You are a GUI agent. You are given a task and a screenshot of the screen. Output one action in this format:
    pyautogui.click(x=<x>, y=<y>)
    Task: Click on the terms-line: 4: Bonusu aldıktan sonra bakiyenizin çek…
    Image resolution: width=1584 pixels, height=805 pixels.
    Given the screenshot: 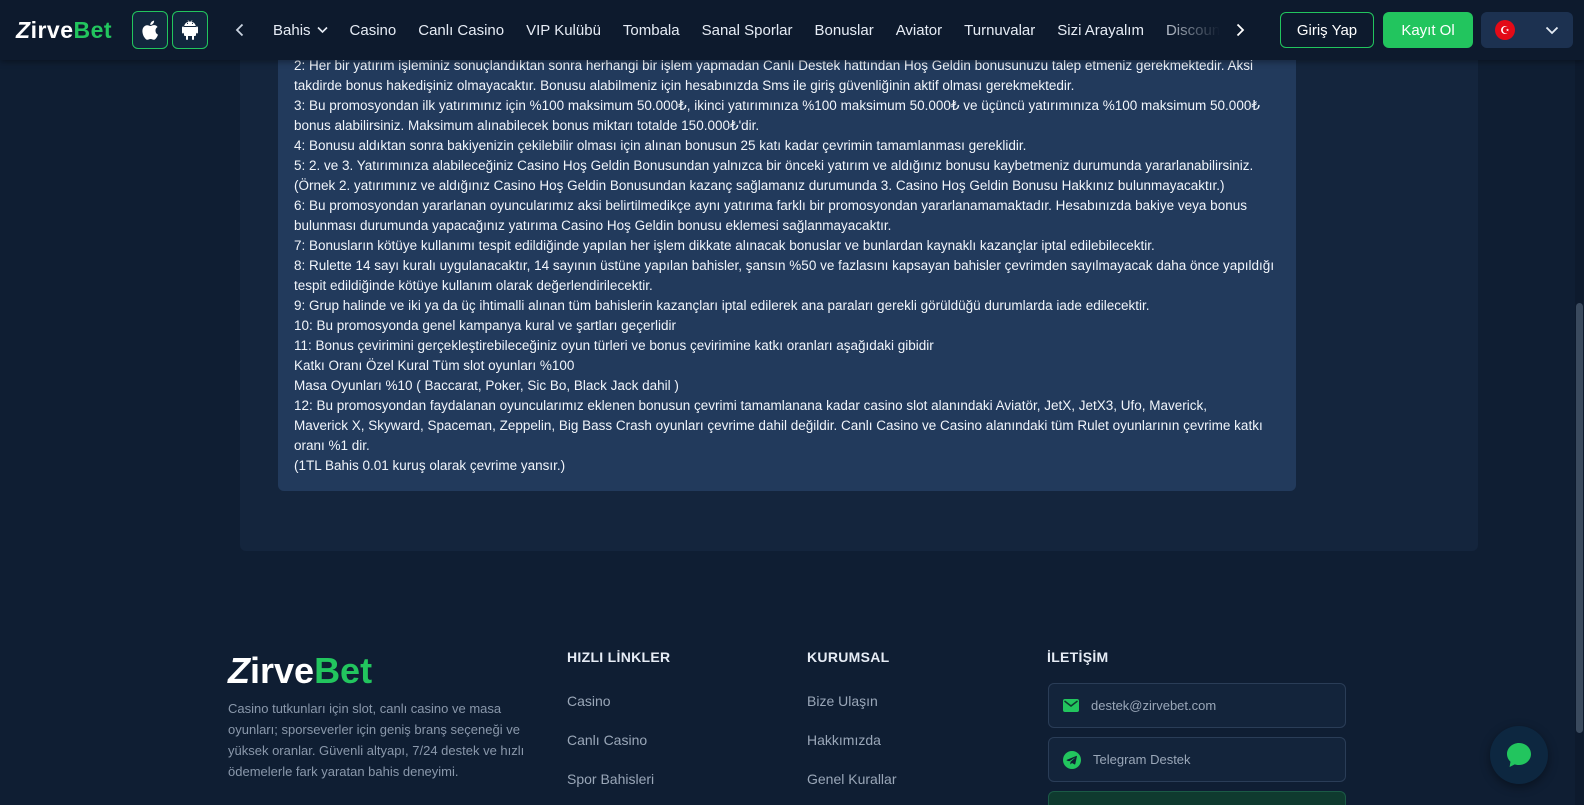 What is the action you would take?
    pyautogui.click(x=660, y=145)
    